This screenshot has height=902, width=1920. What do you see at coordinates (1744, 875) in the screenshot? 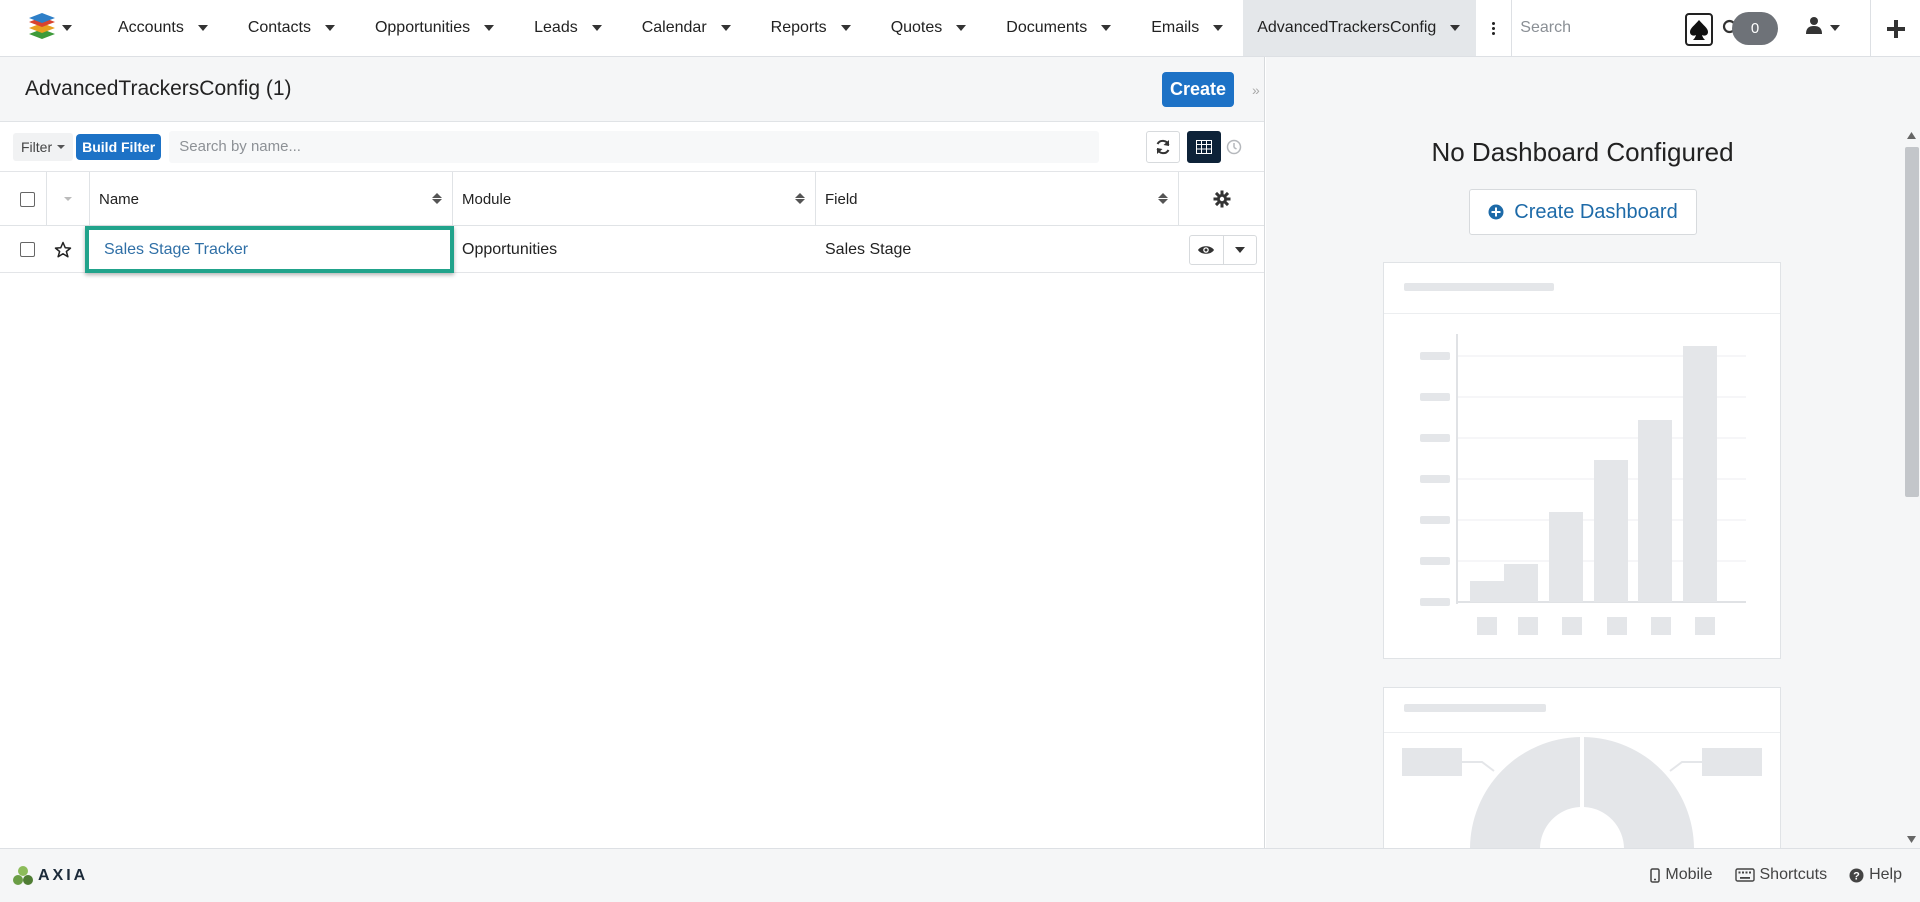
I see `keyboard-icon` at bounding box center [1744, 875].